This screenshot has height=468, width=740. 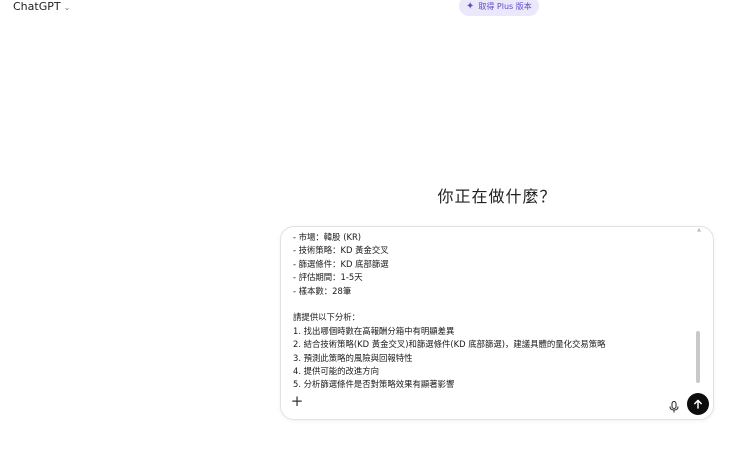 I want to click on upgrade-label: 取得 Plus 版本, so click(x=505, y=6).